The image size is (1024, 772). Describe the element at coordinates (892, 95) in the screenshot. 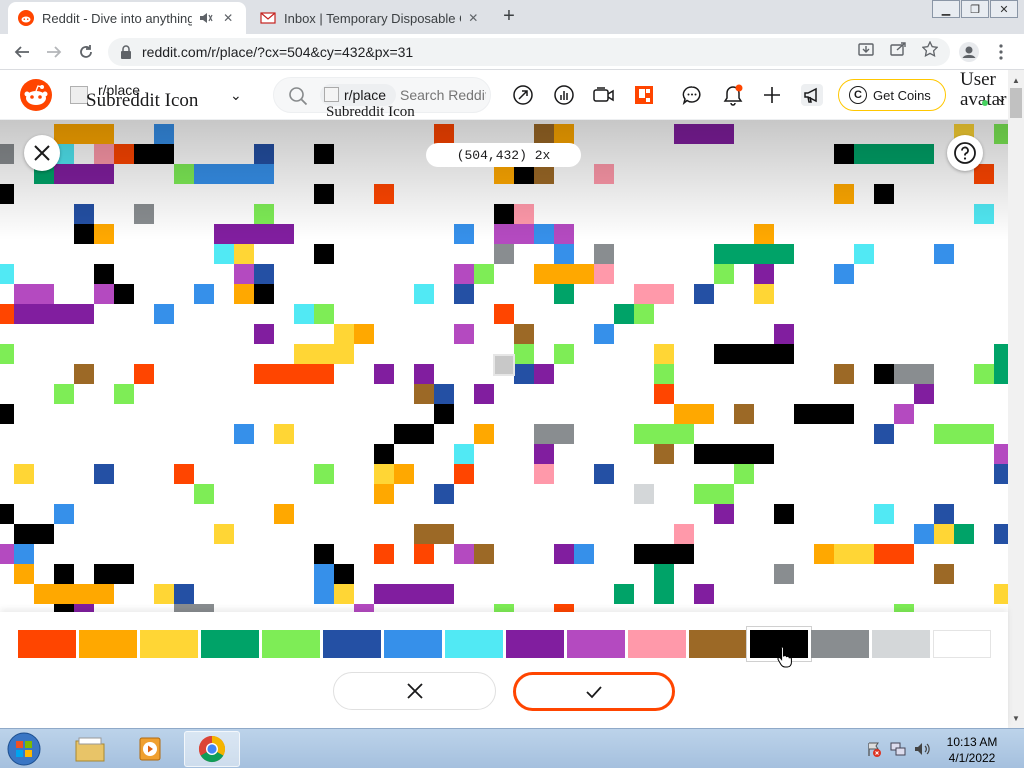

I see `get-coins-button: C Get Coins` at that location.